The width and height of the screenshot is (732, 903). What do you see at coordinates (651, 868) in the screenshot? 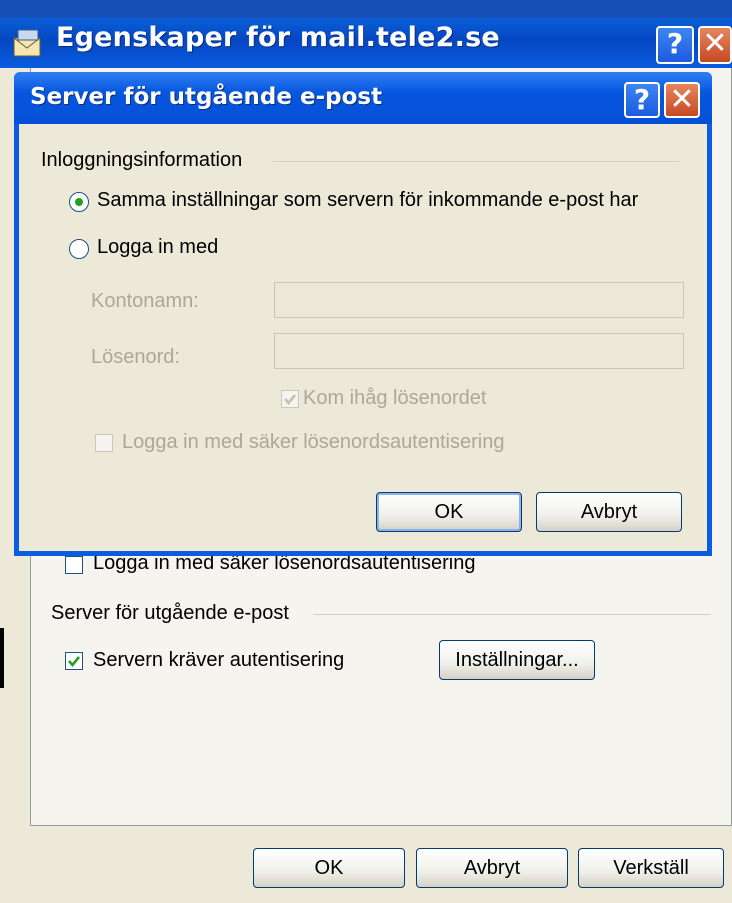
I see `apply-button: Verkställ` at bounding box center [651, 868].